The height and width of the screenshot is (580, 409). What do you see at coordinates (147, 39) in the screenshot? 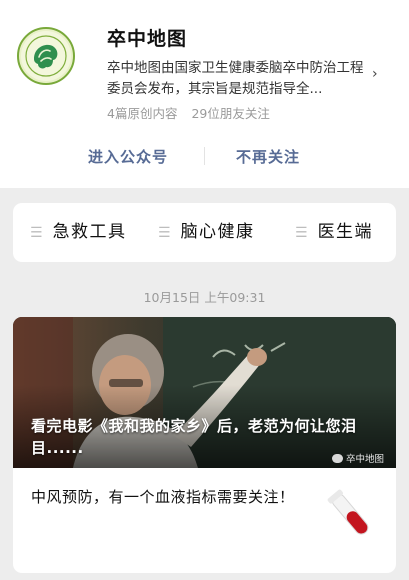
I see `account-name: 卒中地图` at bounding box center [147, 39].